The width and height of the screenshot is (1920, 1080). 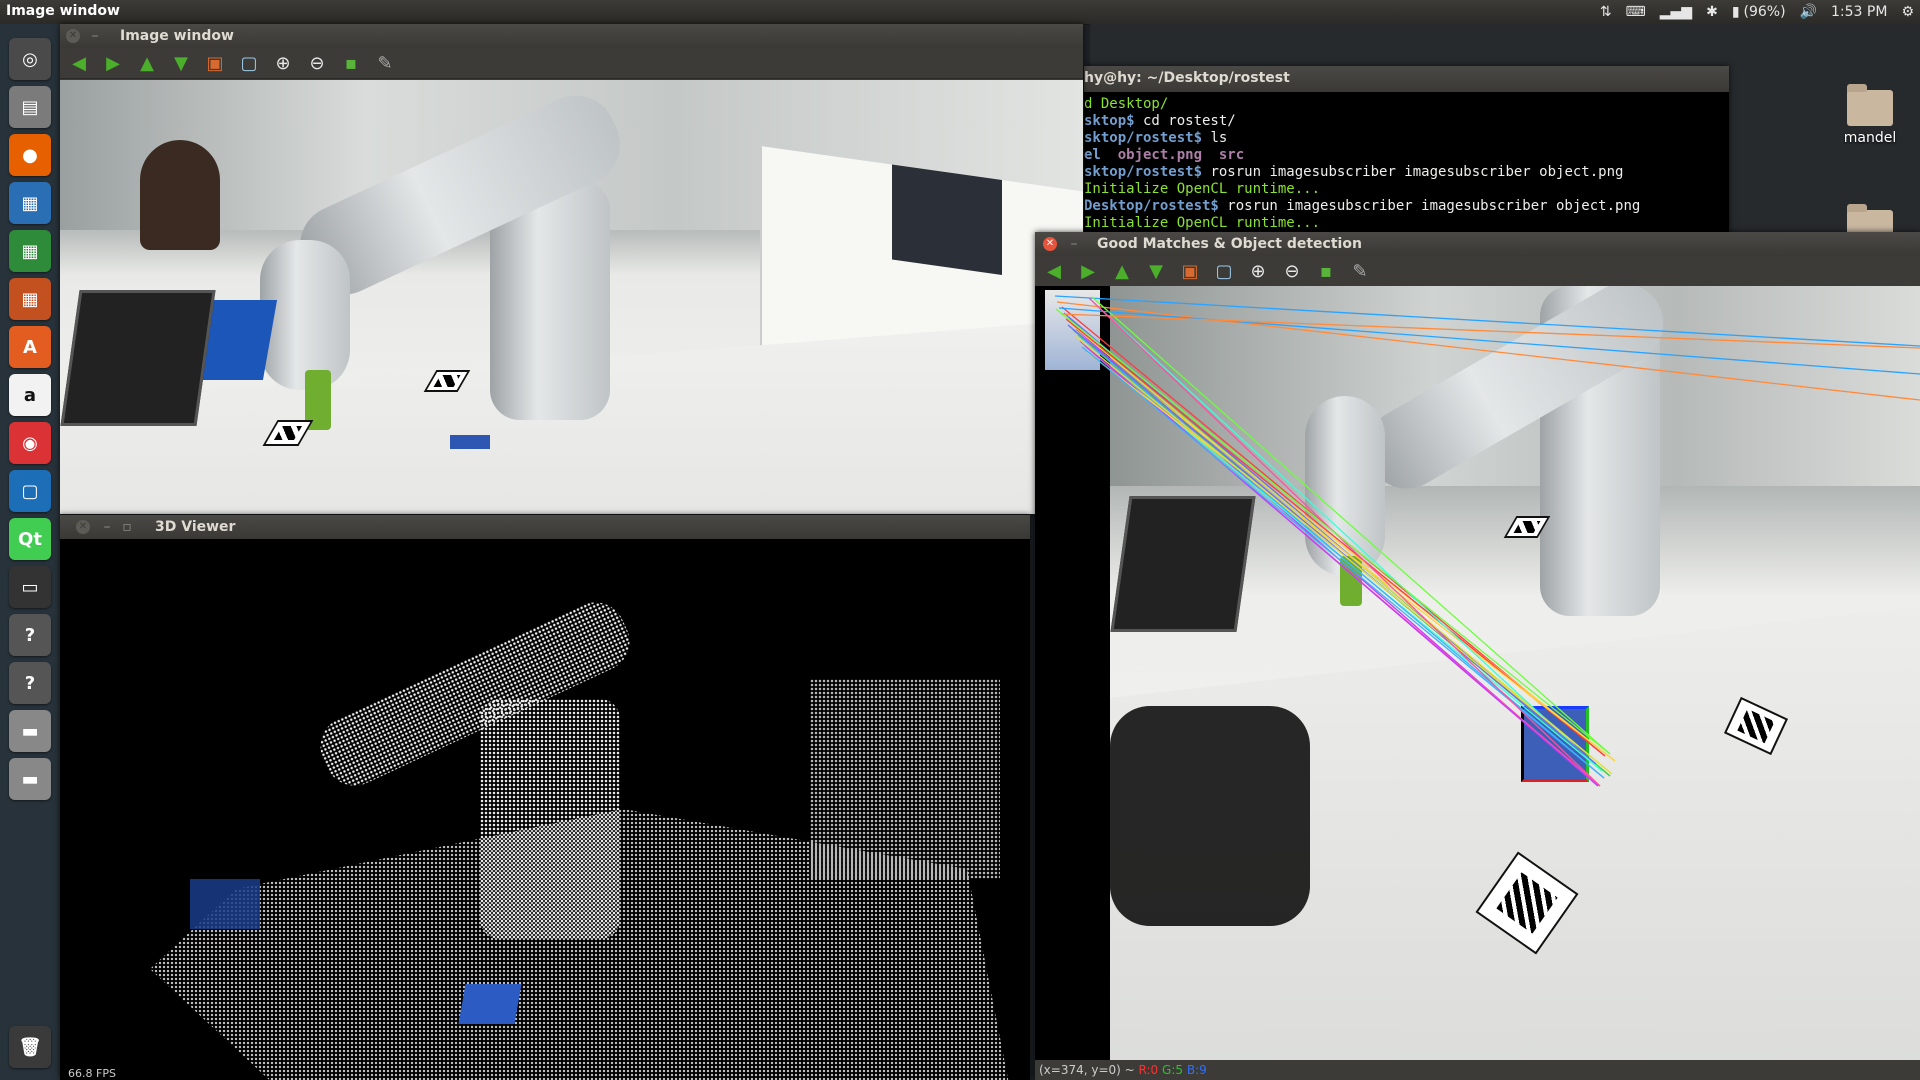 I want to click on terminal-prompt: Desktop/rostest$, so click(x=1151, y=206).